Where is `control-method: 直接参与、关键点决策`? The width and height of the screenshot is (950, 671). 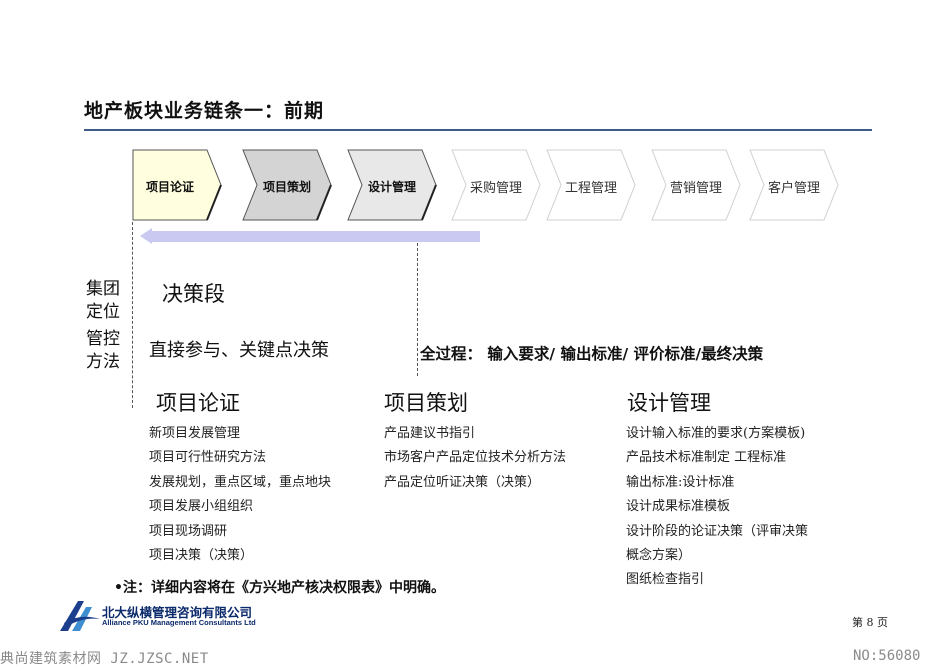
control-method: 直接参与、关键点决策 is located at coordinates (239, 350).